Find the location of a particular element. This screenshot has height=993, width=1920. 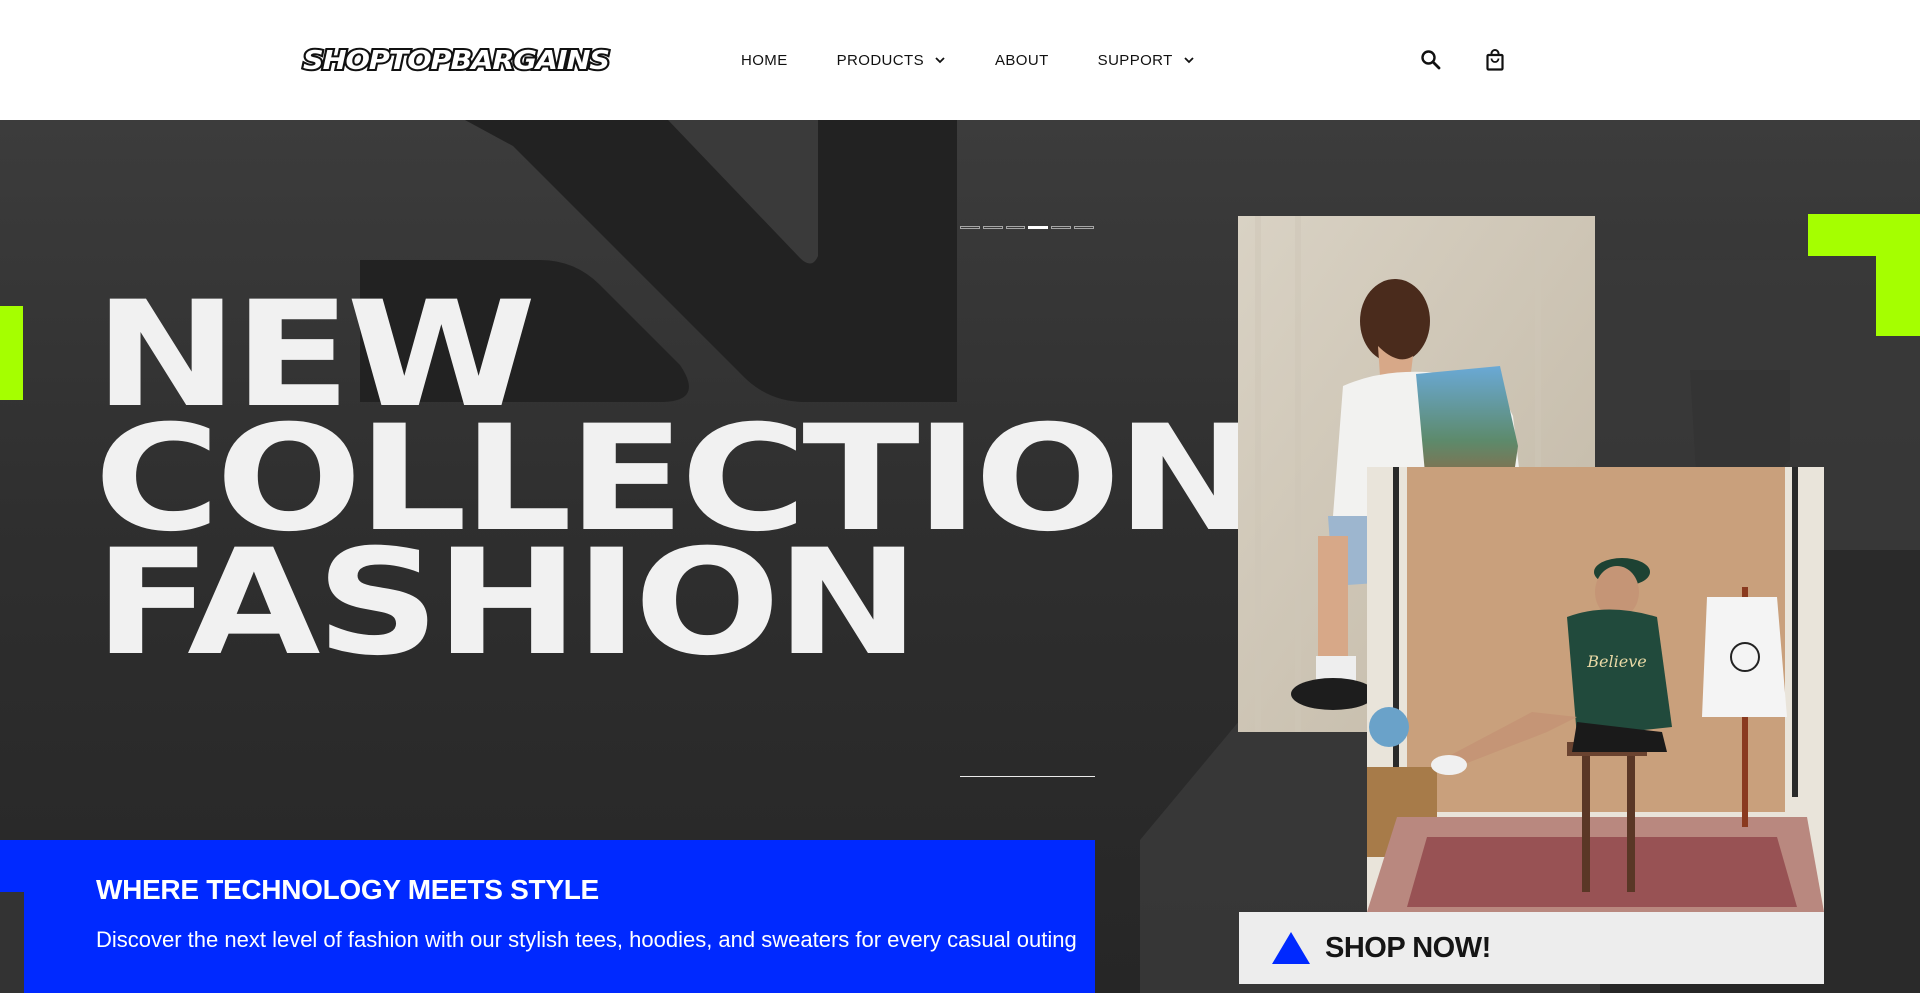

nav-about-label: ABOUT is located at coordinates (1021, 60).